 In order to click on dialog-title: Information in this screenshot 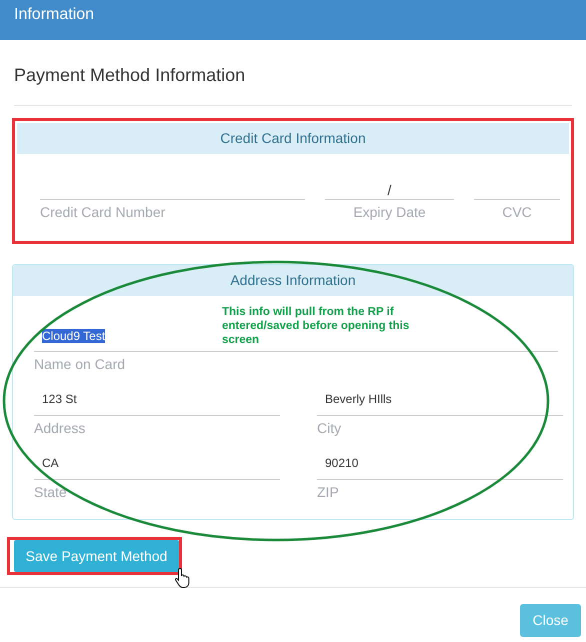, I will do `click(54, 14)`.